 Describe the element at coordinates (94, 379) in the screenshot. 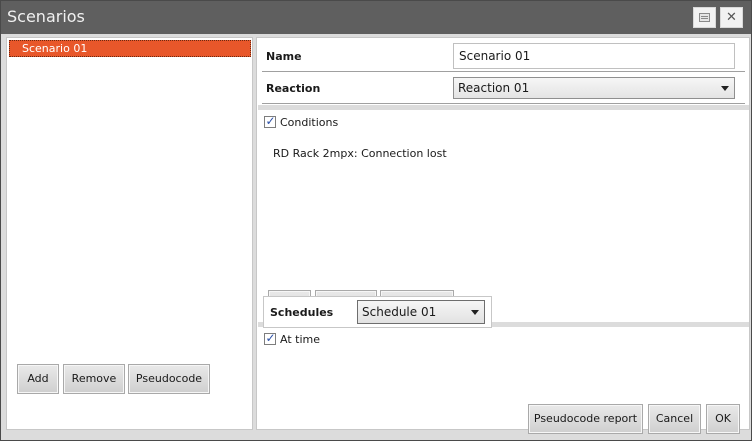

I see `remove-scenario-button: Remove` at that location.